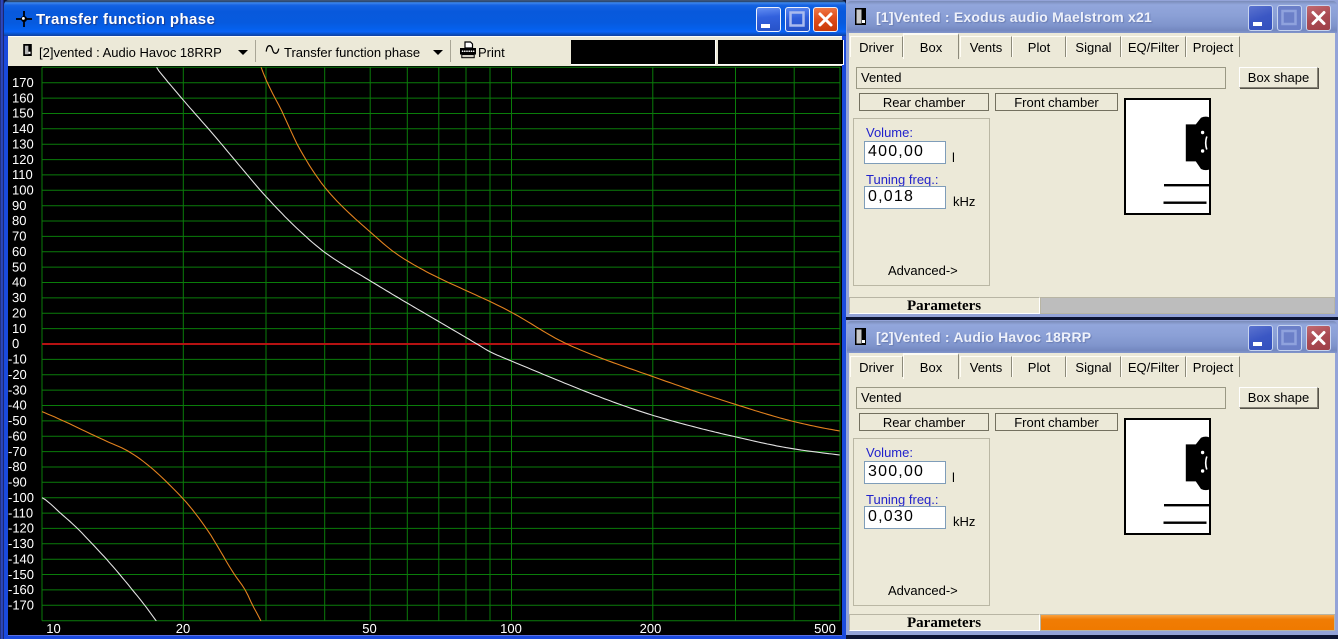  I want to click on svg-text: 80, so click(19, 220).